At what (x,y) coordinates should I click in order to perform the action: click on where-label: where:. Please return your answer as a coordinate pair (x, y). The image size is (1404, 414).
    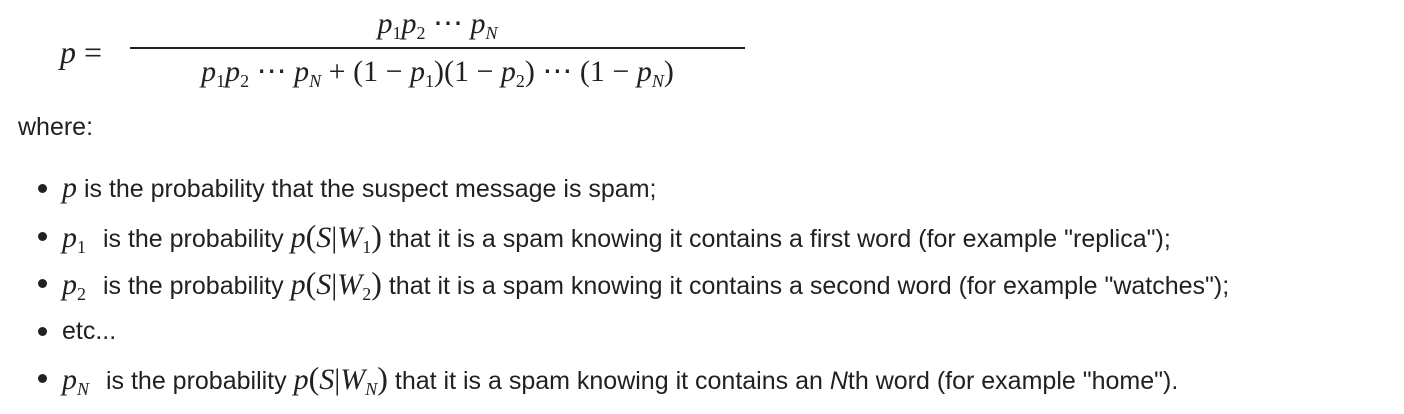
    Looking at the image, I should click on (56, 127).